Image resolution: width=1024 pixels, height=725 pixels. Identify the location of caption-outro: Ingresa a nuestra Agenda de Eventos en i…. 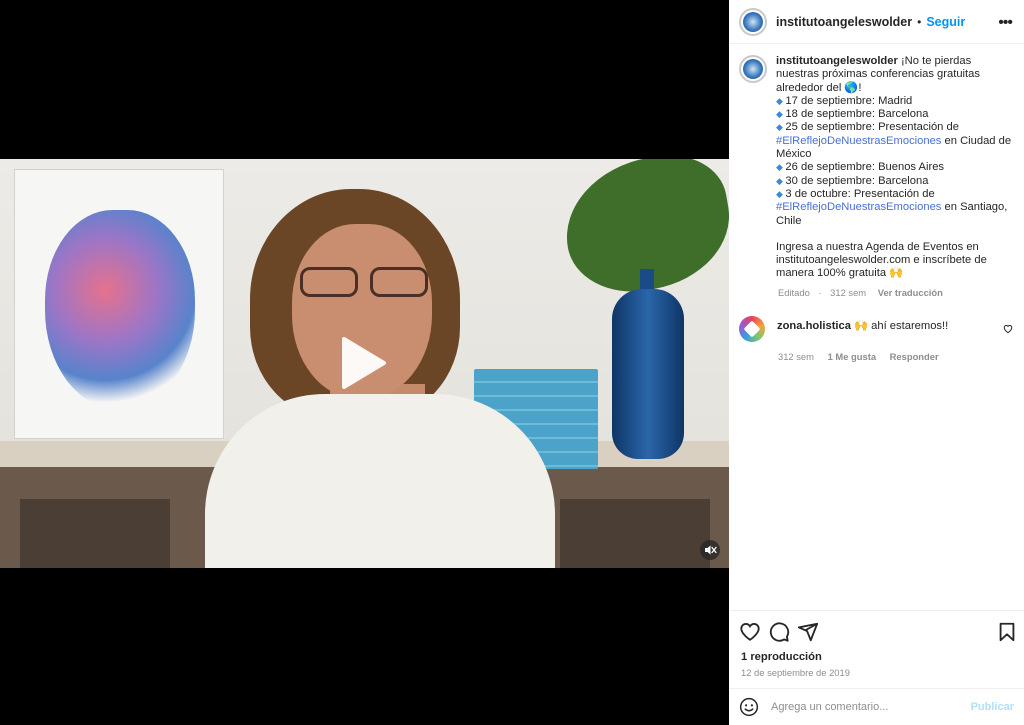
(881, 260).